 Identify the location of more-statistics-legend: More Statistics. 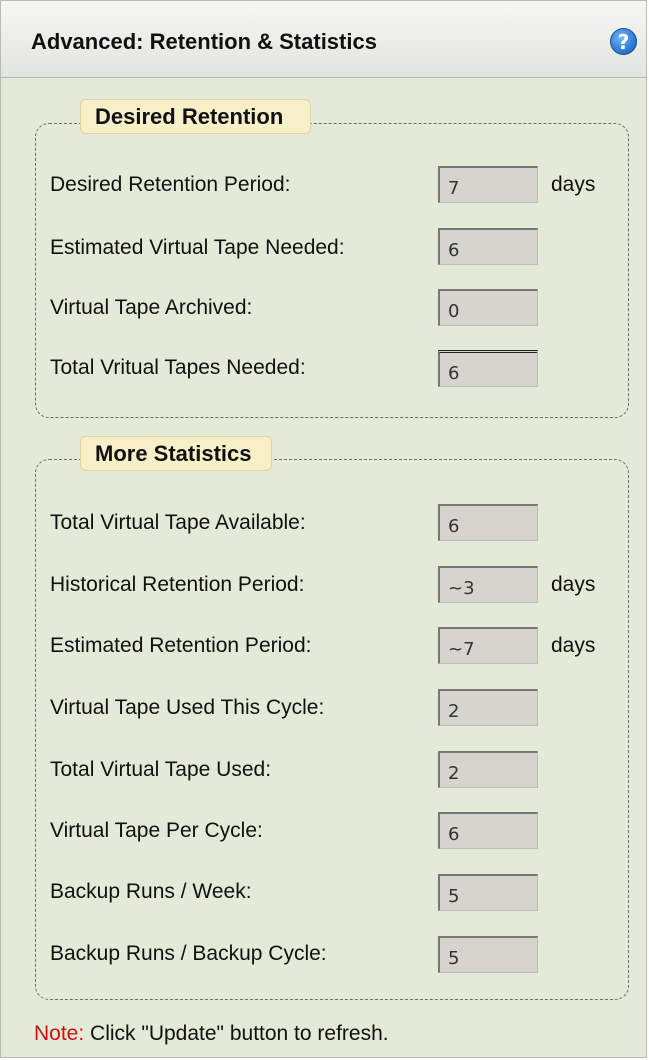
(176, 453).